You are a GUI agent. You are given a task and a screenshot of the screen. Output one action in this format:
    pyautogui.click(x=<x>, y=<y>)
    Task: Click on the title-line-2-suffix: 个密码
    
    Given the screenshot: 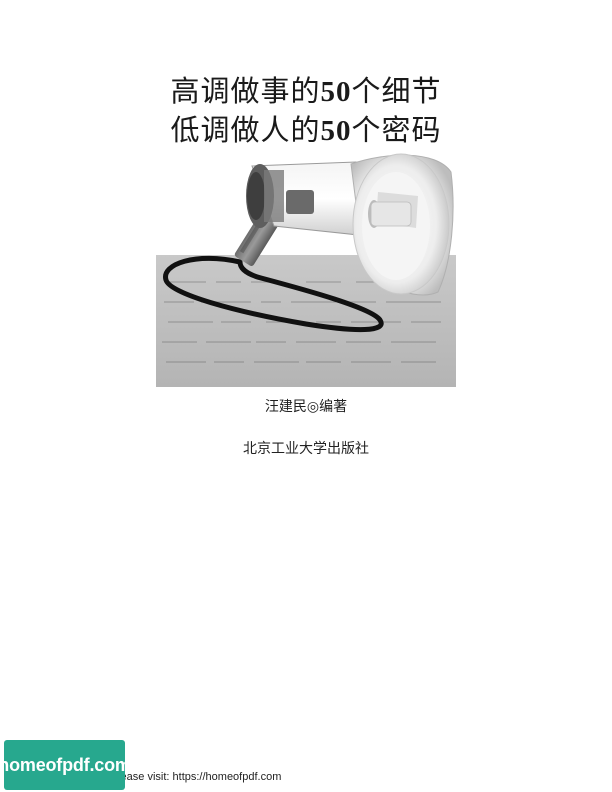 What is the action you would take?
    pyautogui.click(x=396, y=130)
    